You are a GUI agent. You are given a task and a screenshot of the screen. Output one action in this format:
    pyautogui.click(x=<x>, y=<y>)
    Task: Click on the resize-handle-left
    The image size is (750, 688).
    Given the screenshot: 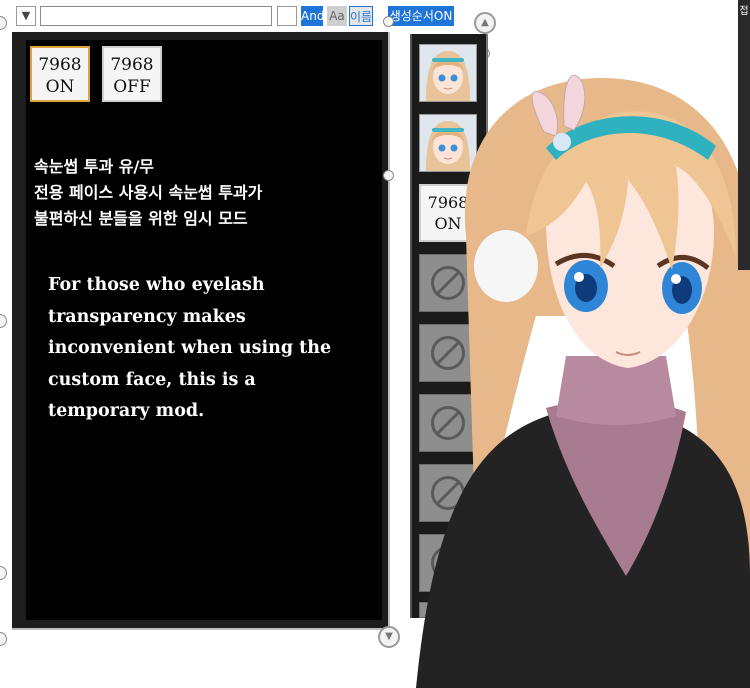 What is the action you would take?
    pyautogui.click(x=3, y=321)
    